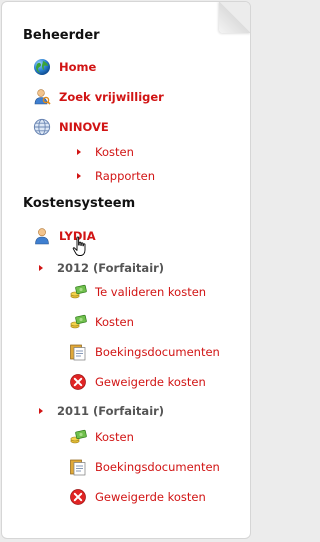  What do you see at coordinates (42, 97) in the screenshot?
I see `user-search-icon` at bounding box center [42, 97].